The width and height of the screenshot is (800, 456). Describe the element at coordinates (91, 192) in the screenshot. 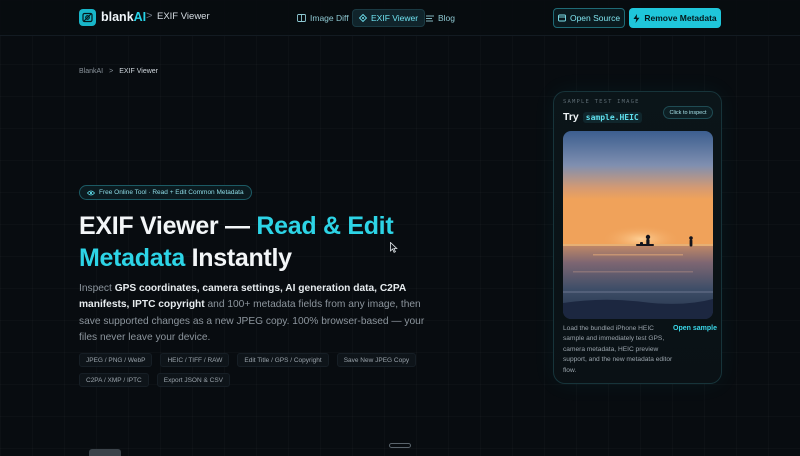

I see `eye-icon` at that location.